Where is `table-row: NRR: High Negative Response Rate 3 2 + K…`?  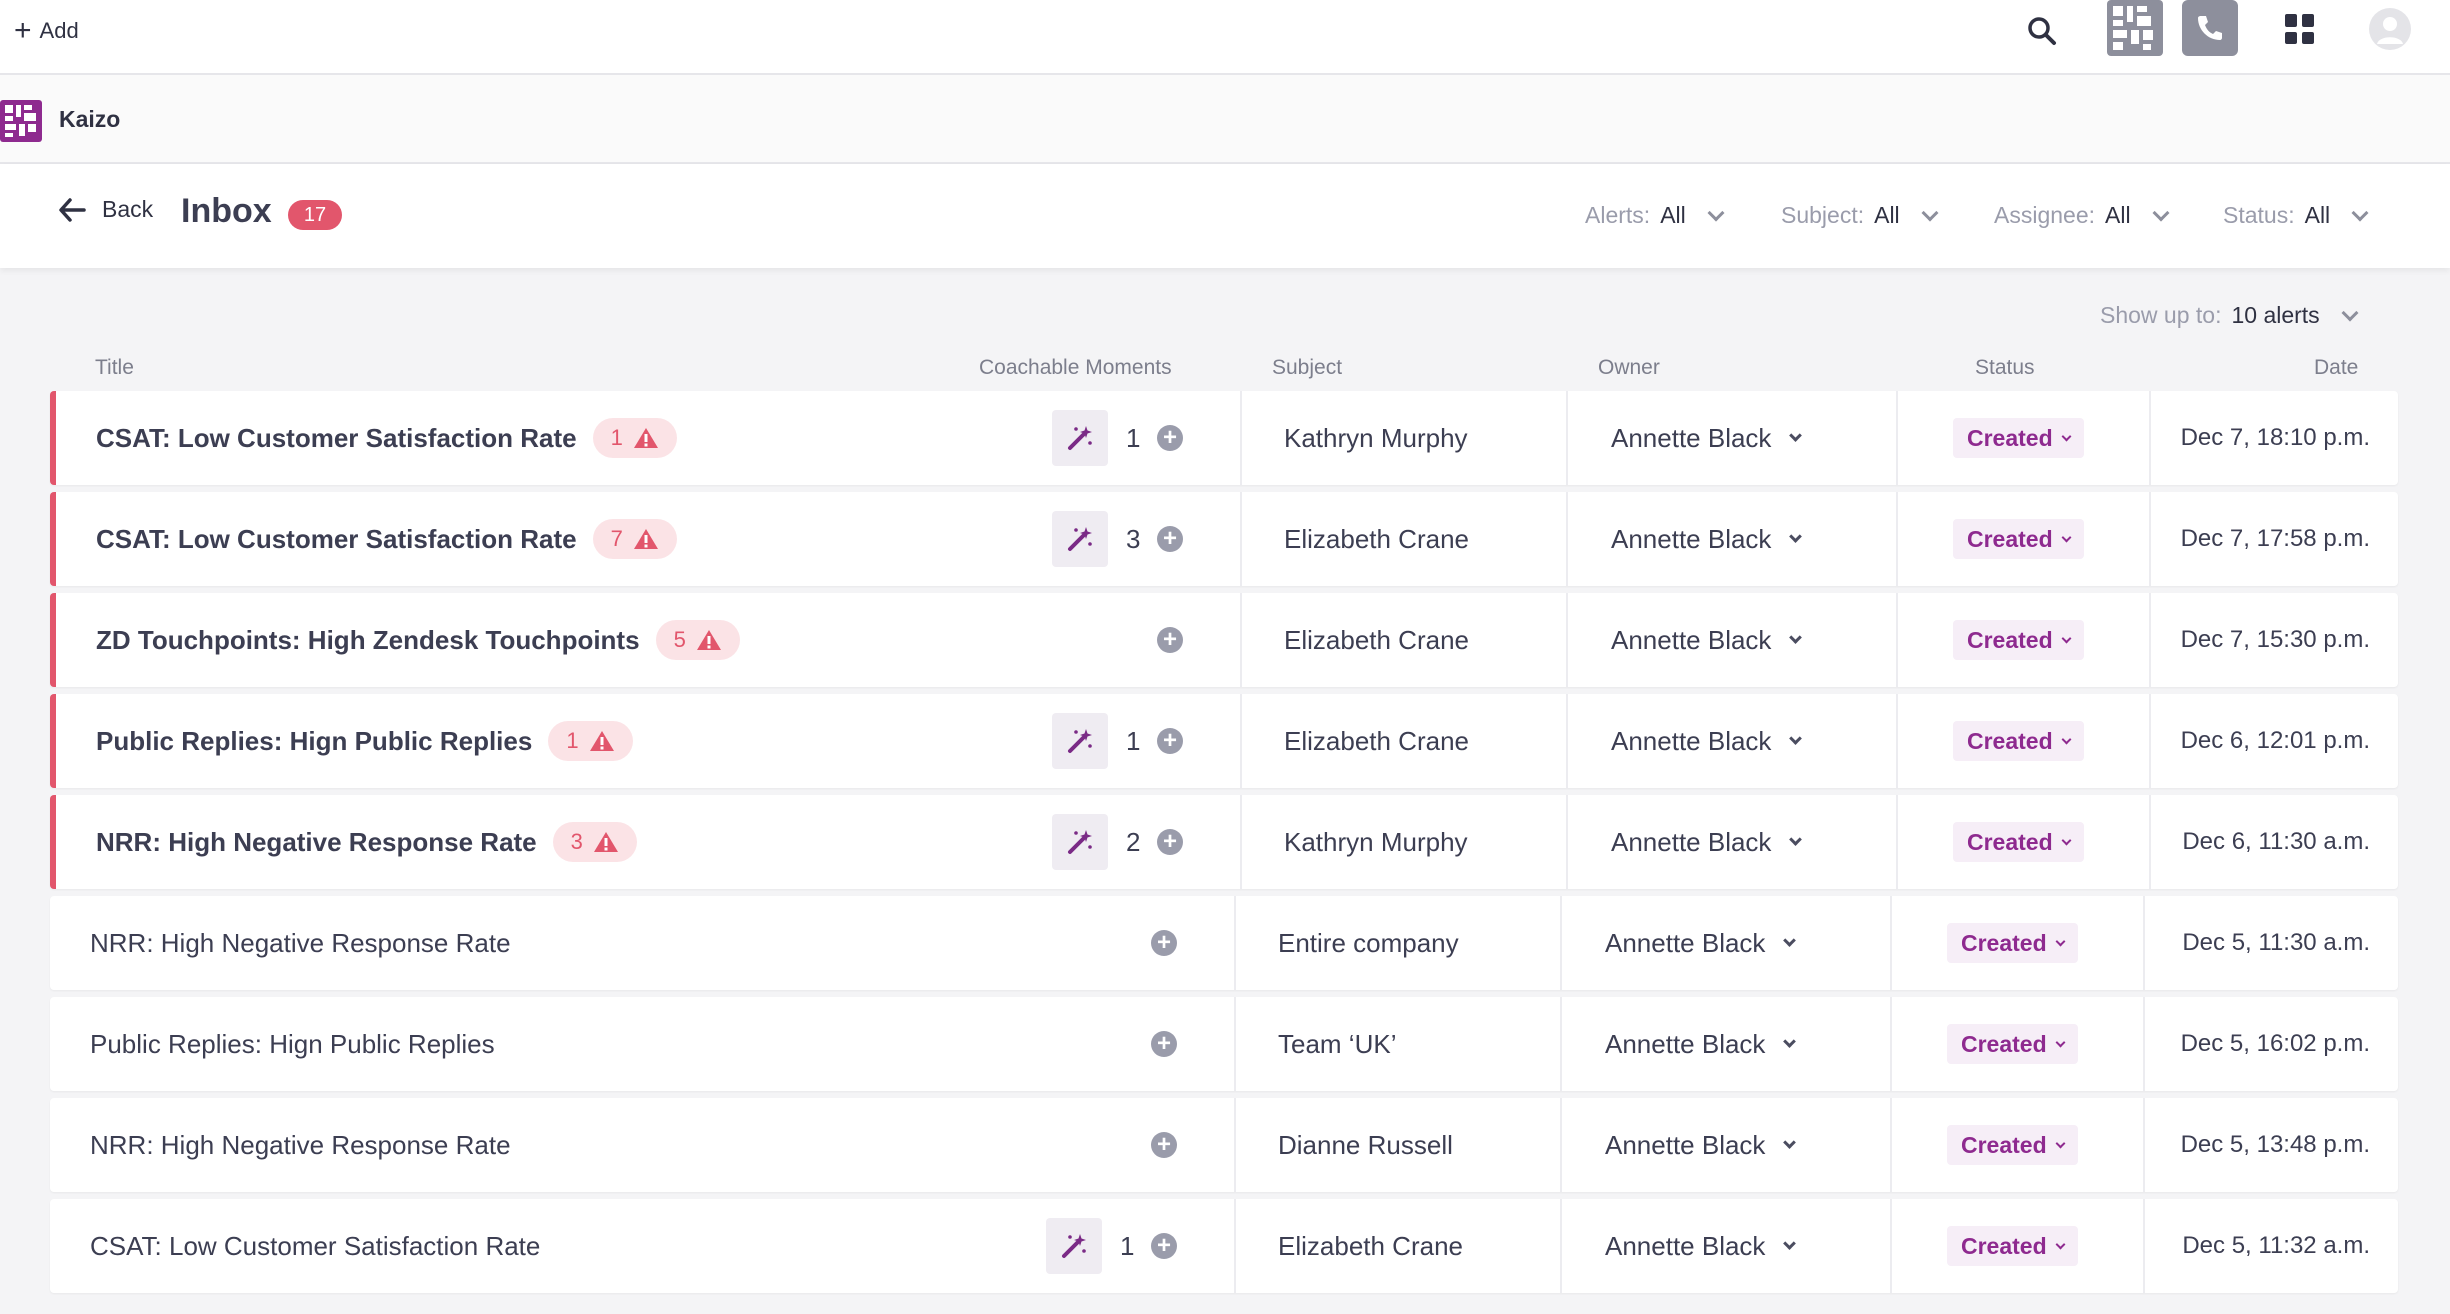 table-row: NRR: High Negative Response Rate 3 2 + K… is located at coordinates (1224, 842).